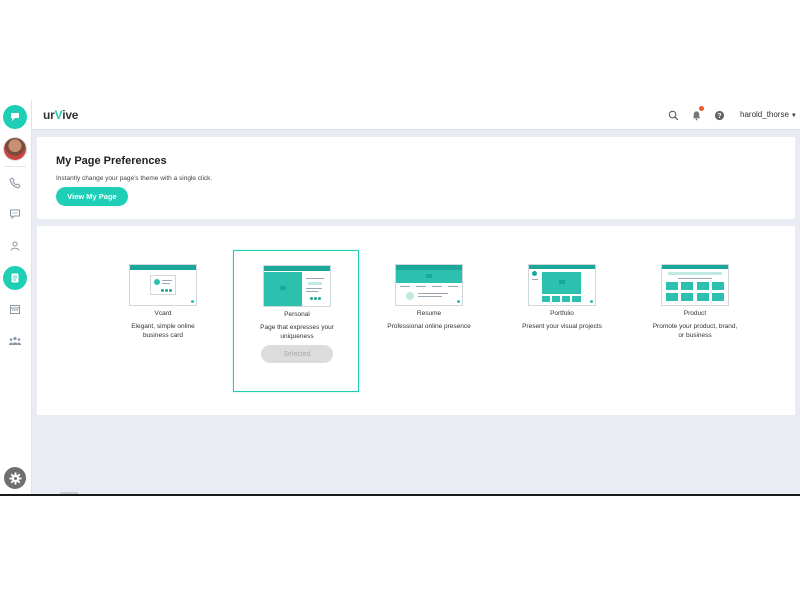 The image size is (800, 600). I want to click on theme-description: Page that expresses your uniqueness, so click(297, 332).